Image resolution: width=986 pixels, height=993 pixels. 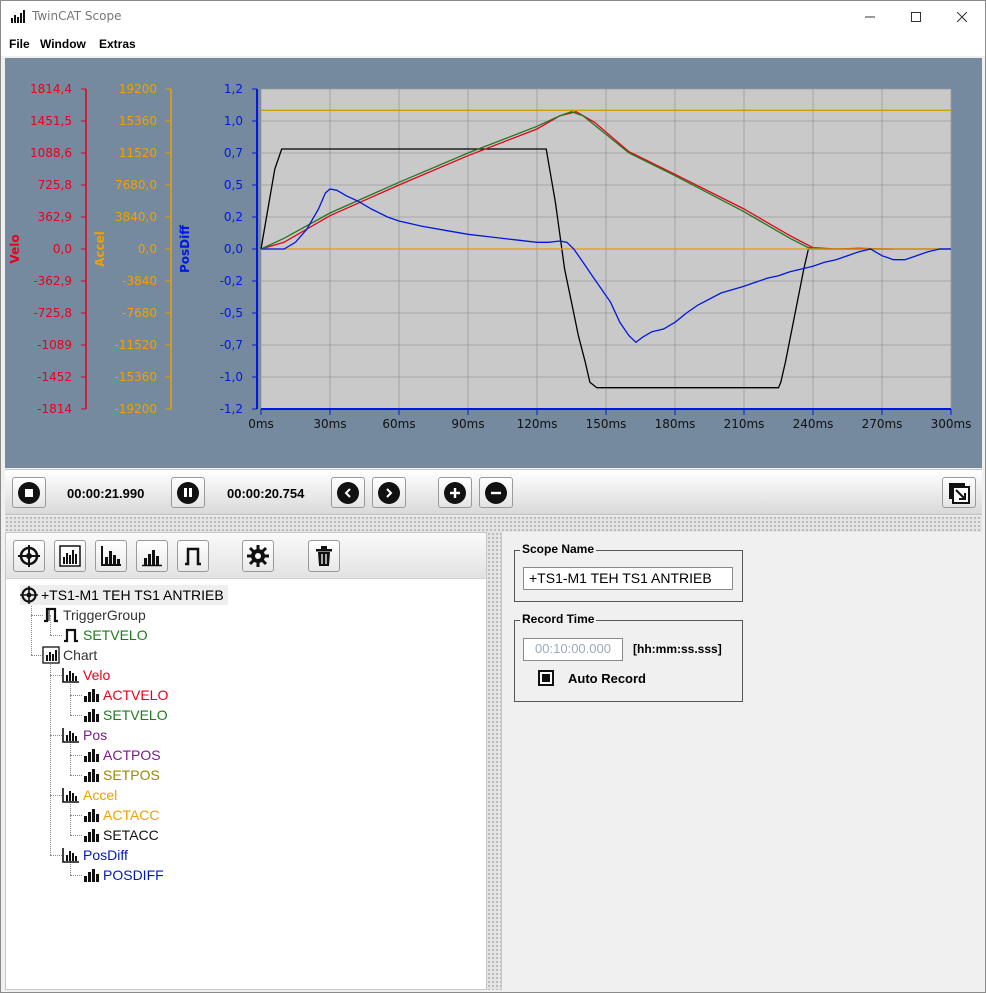 What do you see at coordinates (139, 281) in the screenshot?
I see `accel-tick-label: -3840` at bounding box center [139, 281].